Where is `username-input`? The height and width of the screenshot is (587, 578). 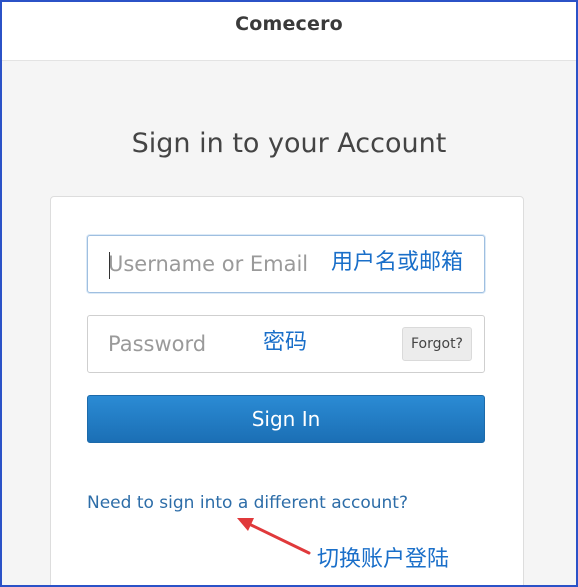
username-input is located at coordinates (286, 264).